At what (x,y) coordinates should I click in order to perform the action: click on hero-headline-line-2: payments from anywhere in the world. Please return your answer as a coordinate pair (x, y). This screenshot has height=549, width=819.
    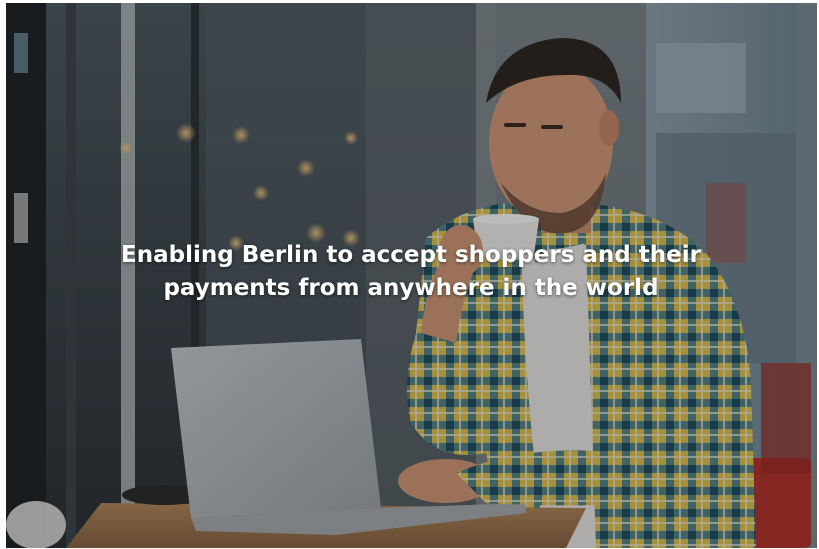
    Looking at the image, I should click on (411, 288).